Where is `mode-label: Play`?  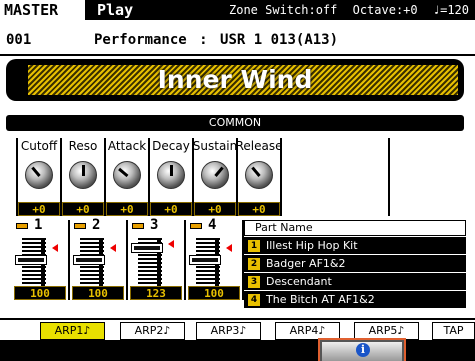
mode-label: Play is located at coordinates (123, 10).